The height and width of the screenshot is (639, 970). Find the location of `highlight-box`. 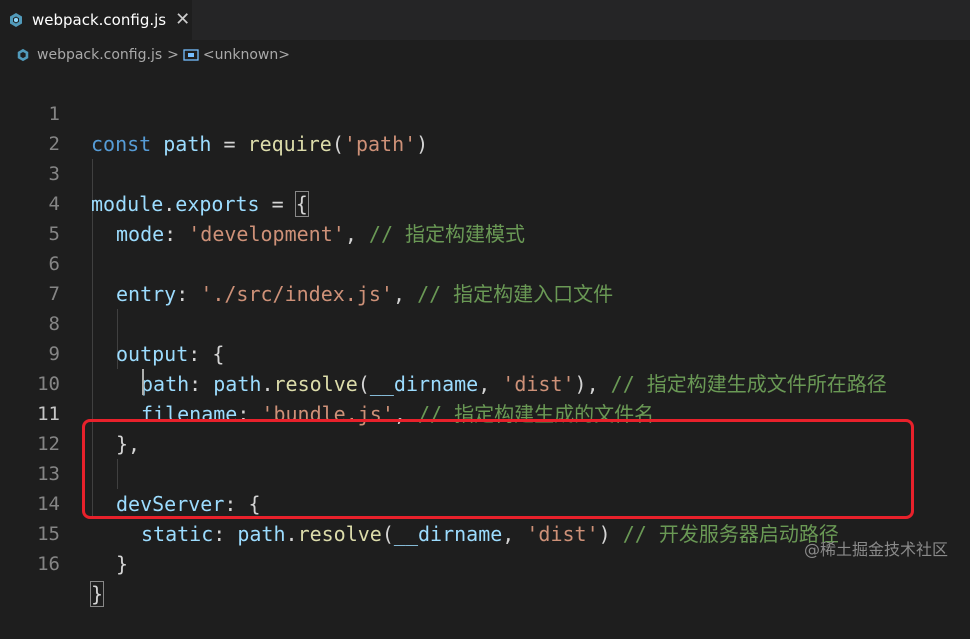

highlight-box is located at coordinates (498, 469).